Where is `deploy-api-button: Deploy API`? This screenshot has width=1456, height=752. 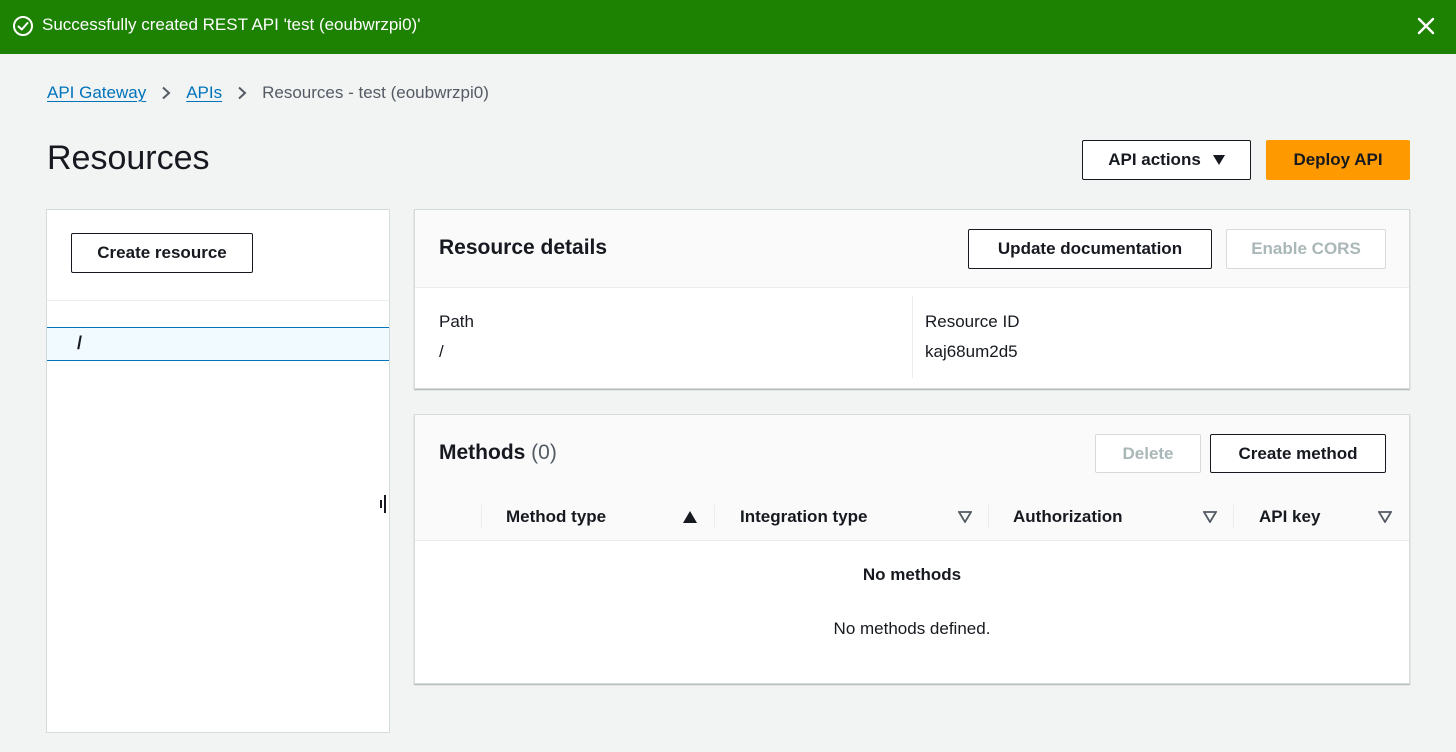 deploy-api-button: Deploy API is located at coordinates (1338, 160).